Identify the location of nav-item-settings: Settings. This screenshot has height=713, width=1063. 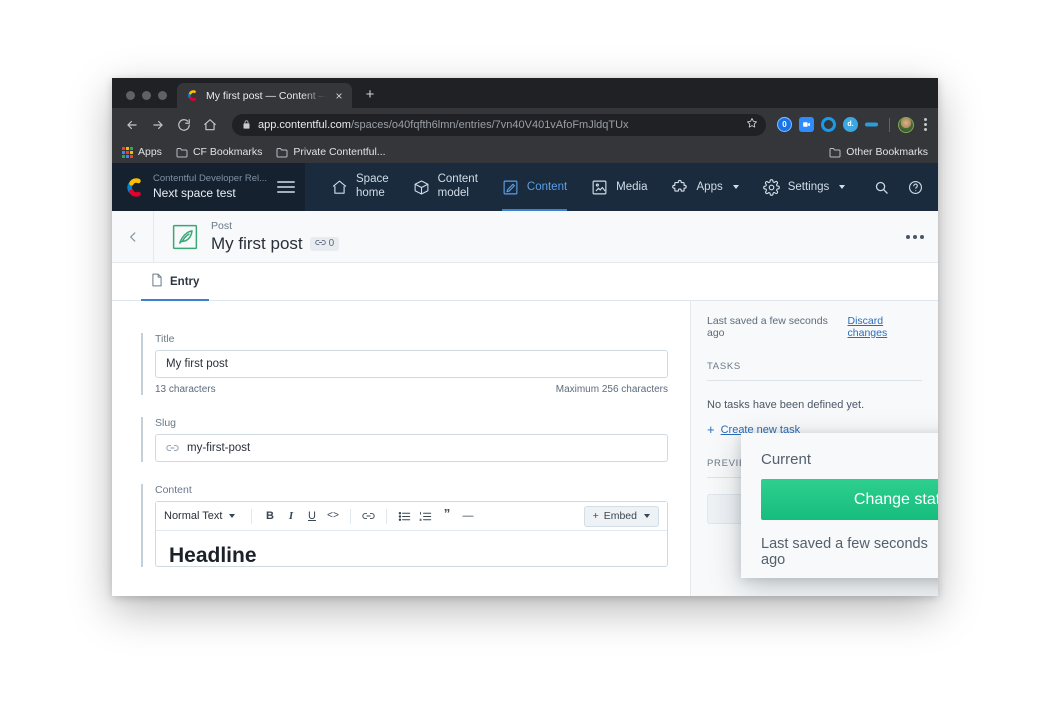
(804, 187).